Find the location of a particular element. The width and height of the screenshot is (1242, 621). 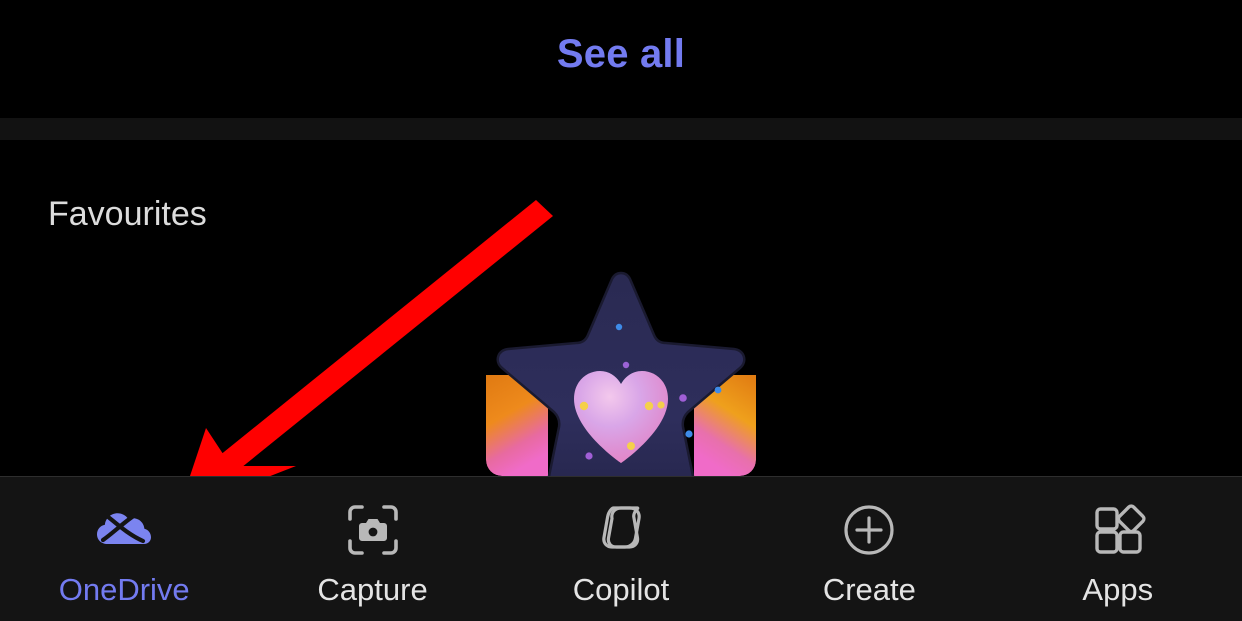

camera-scan-icon is located at coordinates (373, 530).